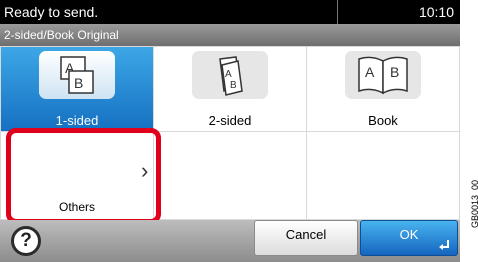 The height and width of the screenshot is (262, 478). I want to click on status-message: Ready to send., so click(51, 12).